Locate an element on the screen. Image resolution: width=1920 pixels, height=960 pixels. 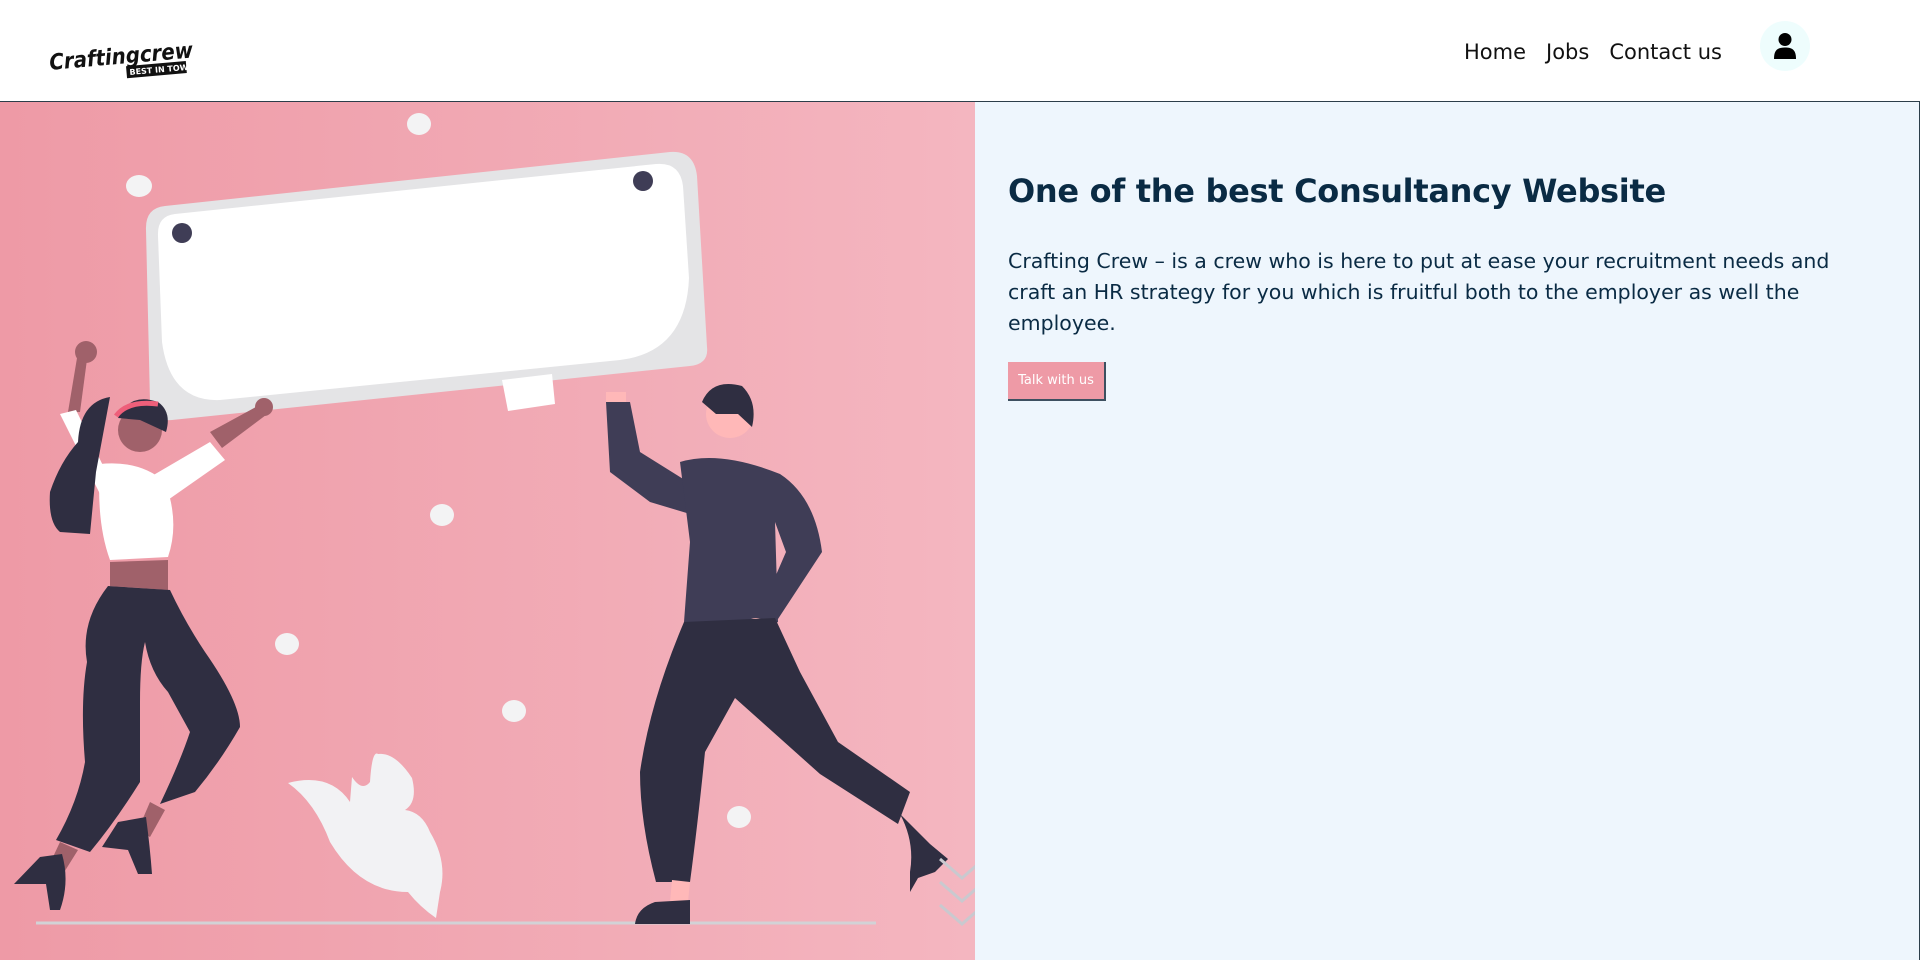
woman-figure is located at coordinates (143, 625).